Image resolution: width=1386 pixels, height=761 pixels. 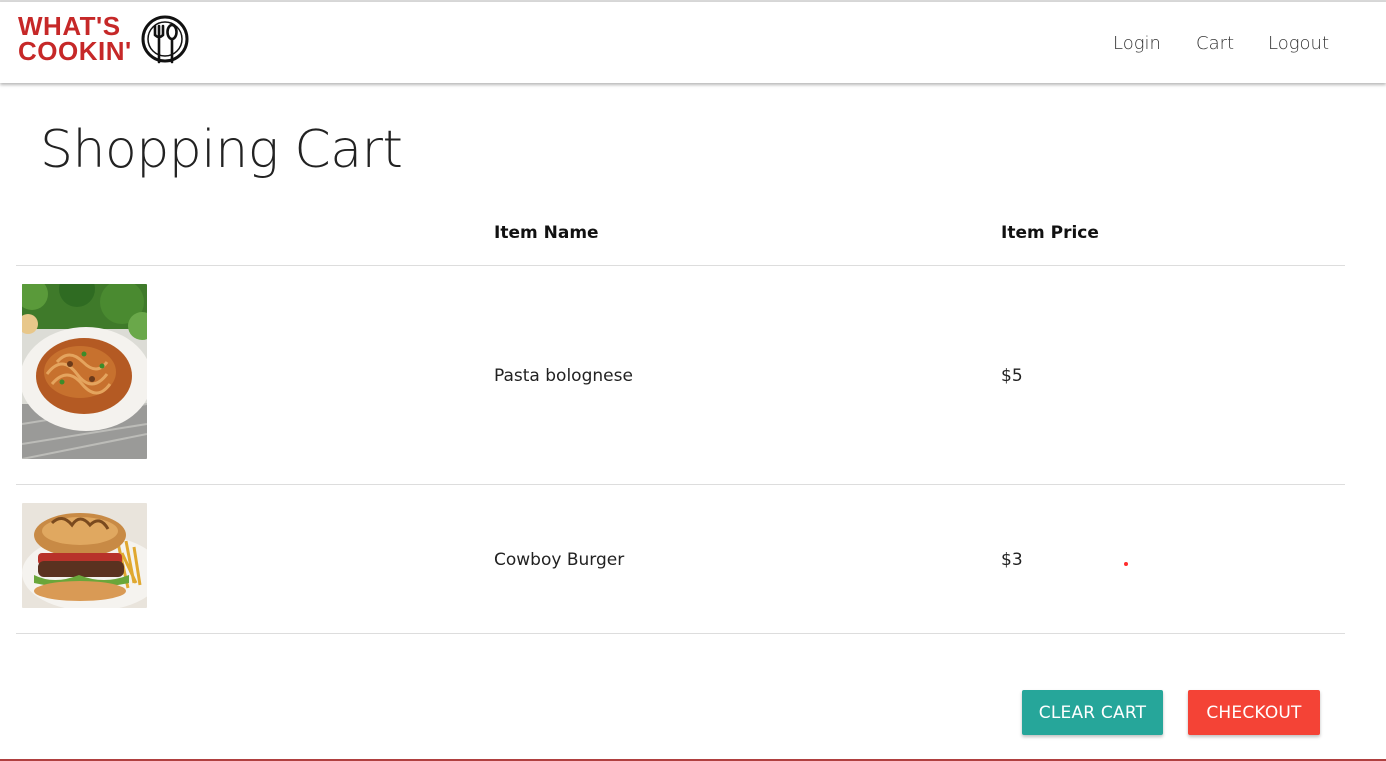 I want to click on row-item-name: Cowboy Burger, so click(x=559, y=560).